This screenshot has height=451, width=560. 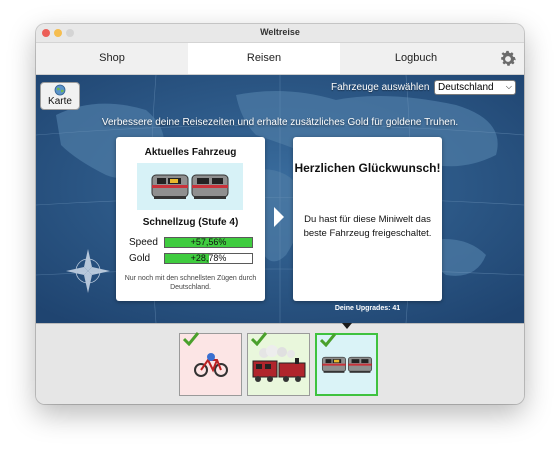 I want to click on vehicle-slot-express-train, so click(x=346, y=364).